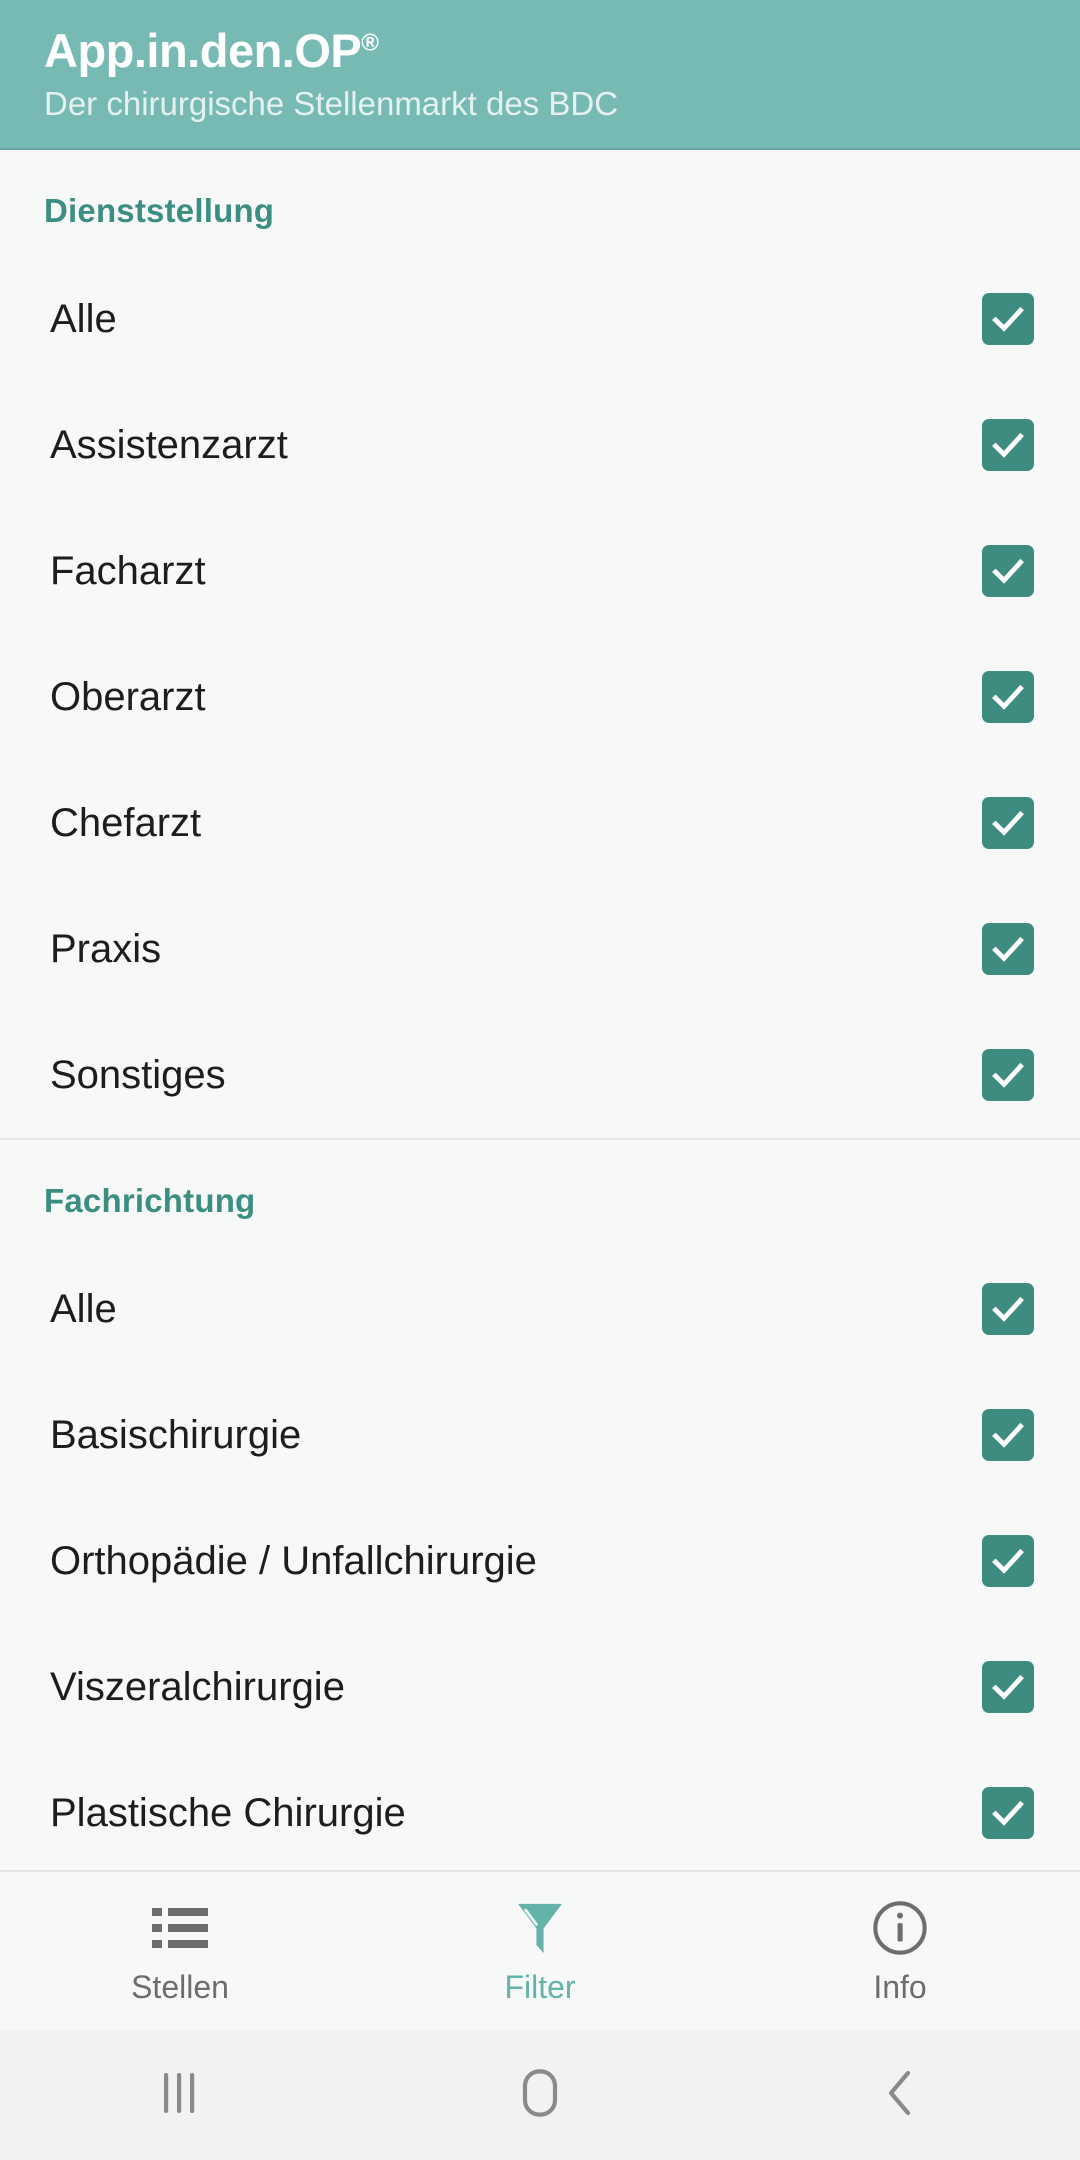 The width and height of the screenshot is (1080, 2160). Describe the element at coordinates (128, 697) in the screenshot. I see `option-label: Oberarzt` at that location.